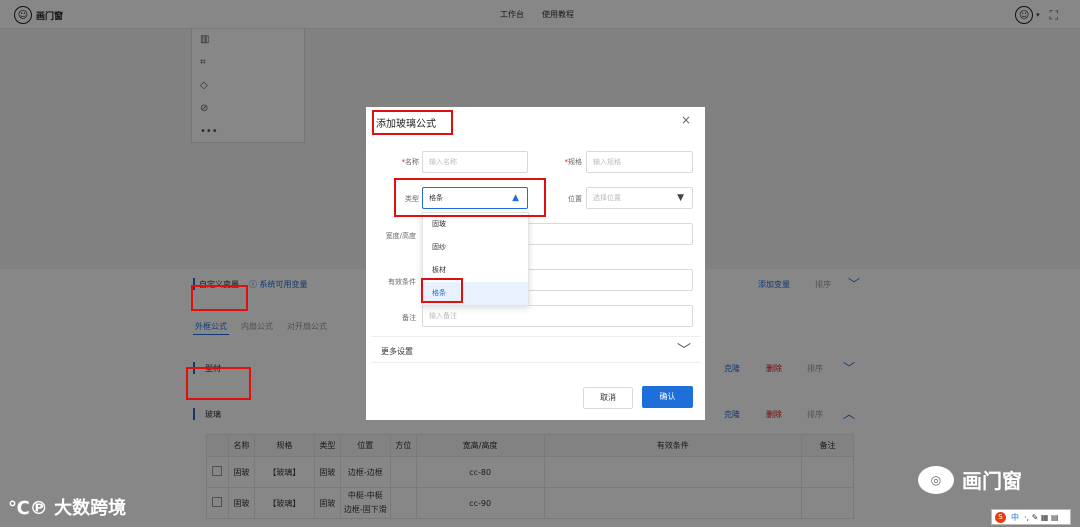 This screenshot has width=1080, height=527. What do you see at coordinates (557, 316) in the screenshot?
I see `remark-input: 输入备注` at bounding box center [557, 316].